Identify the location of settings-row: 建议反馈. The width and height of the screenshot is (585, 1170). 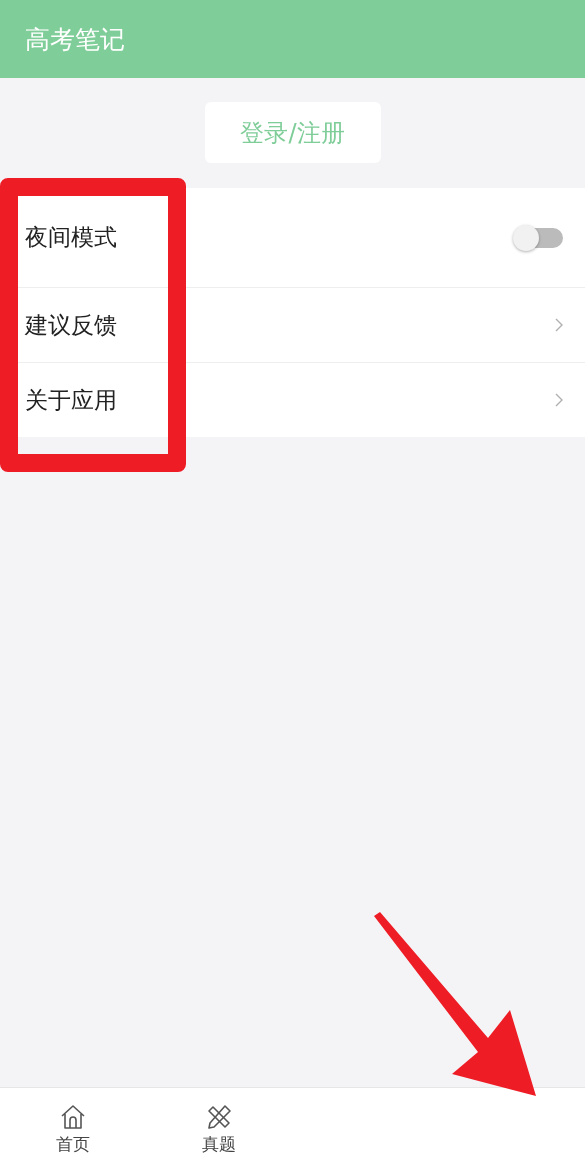
(292, 324).